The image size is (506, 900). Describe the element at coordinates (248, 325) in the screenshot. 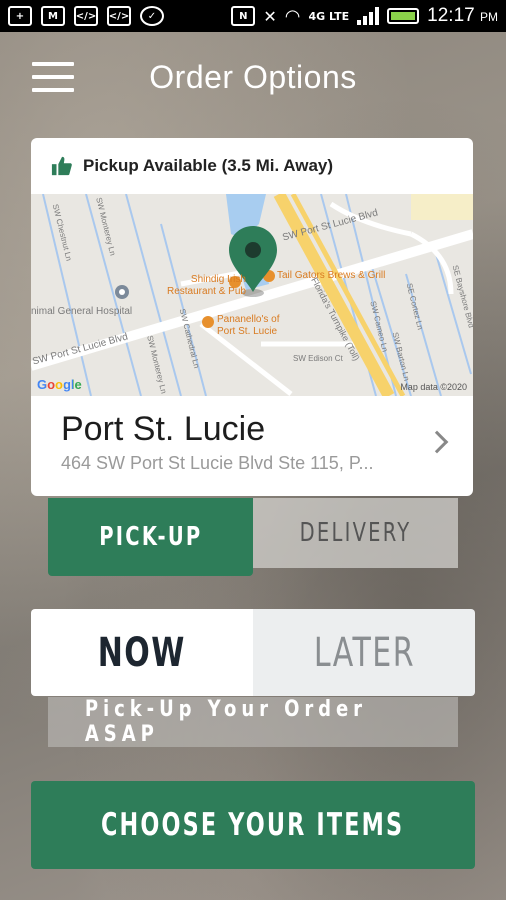

I see `map-poi-label: Pananello's of Port St. Lucie` at that location.